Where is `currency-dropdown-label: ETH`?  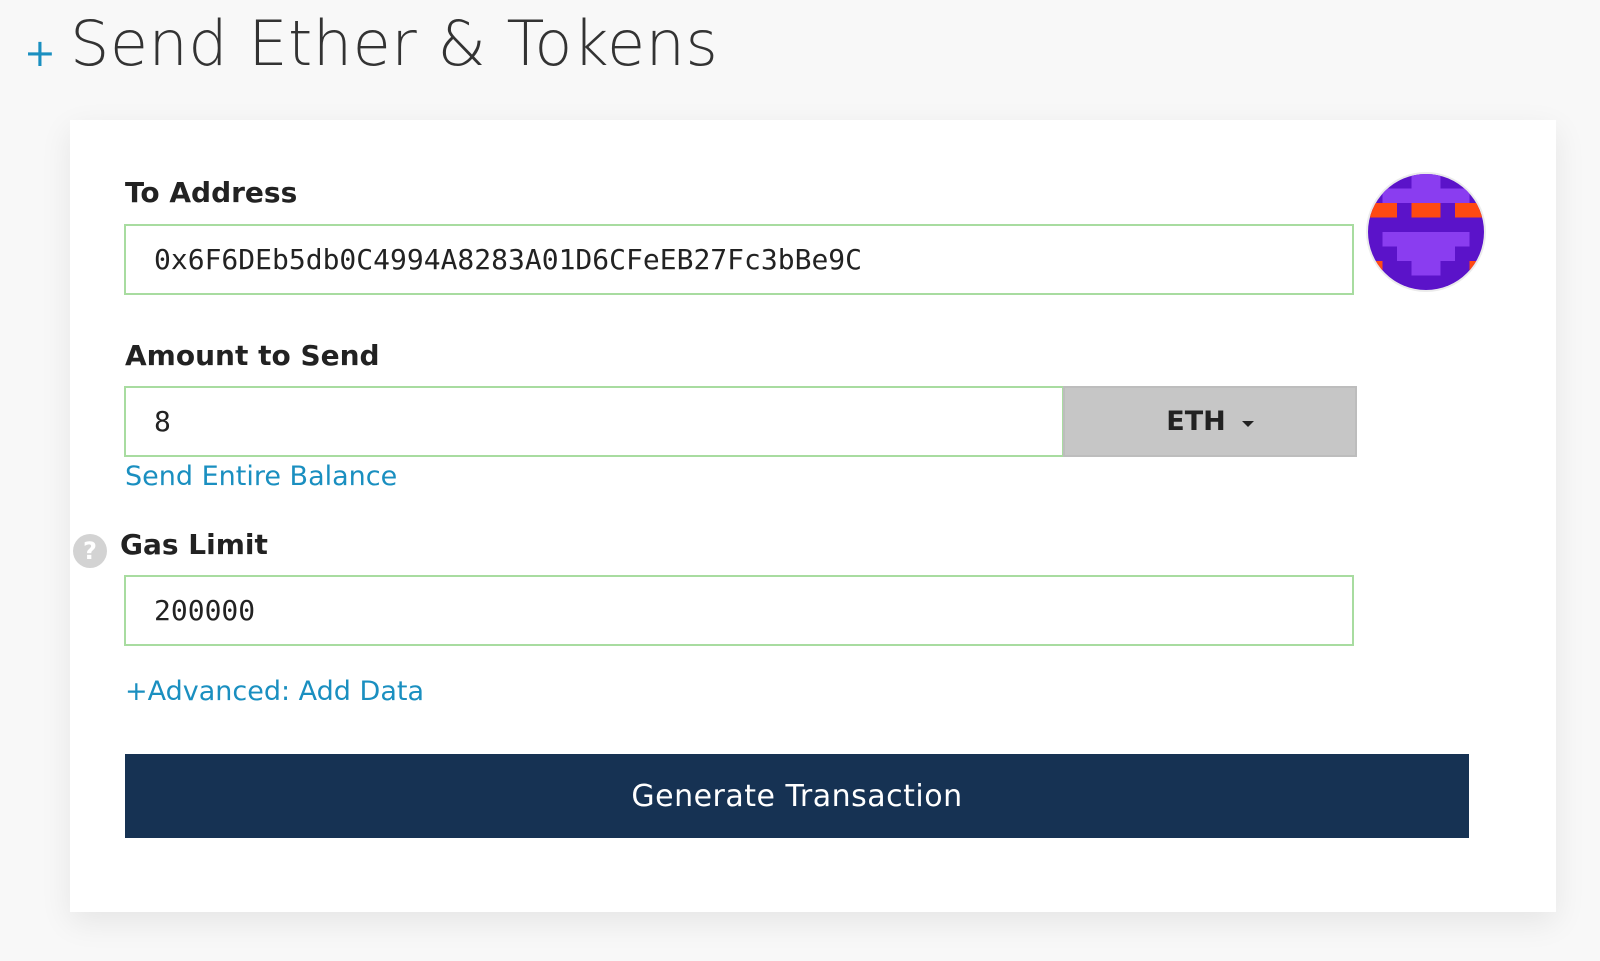 currency-dropdown-label: ETH is located at coordinates (1196, 421).